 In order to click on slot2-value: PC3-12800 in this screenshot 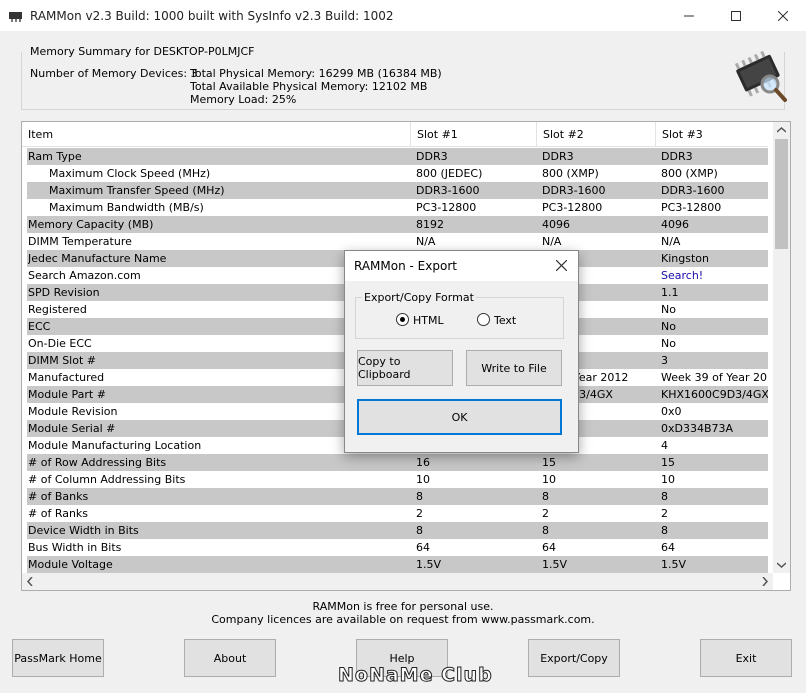, I will do `click(572, 207)`.